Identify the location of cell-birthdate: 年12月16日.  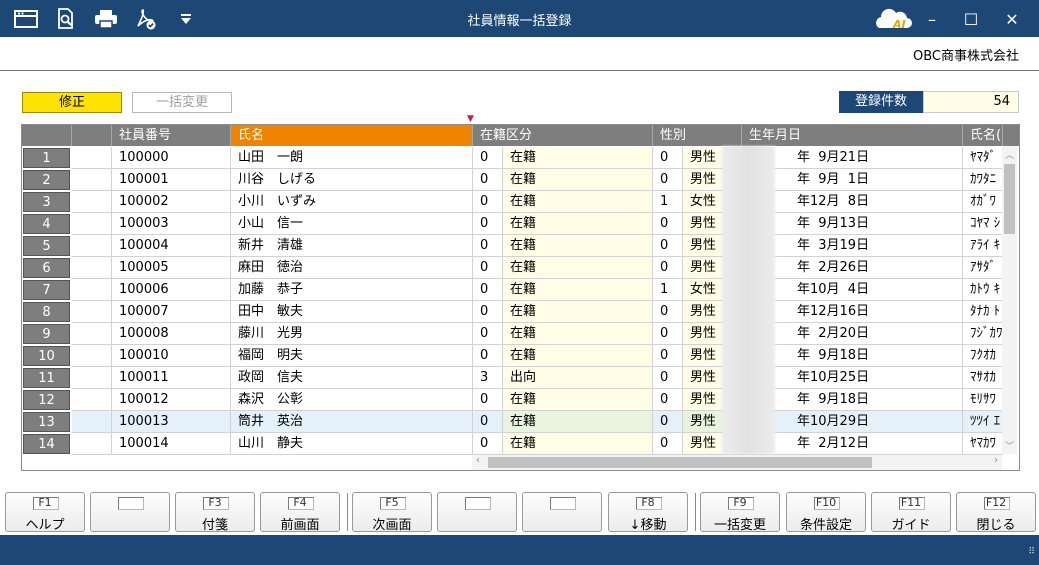
(852, 312).